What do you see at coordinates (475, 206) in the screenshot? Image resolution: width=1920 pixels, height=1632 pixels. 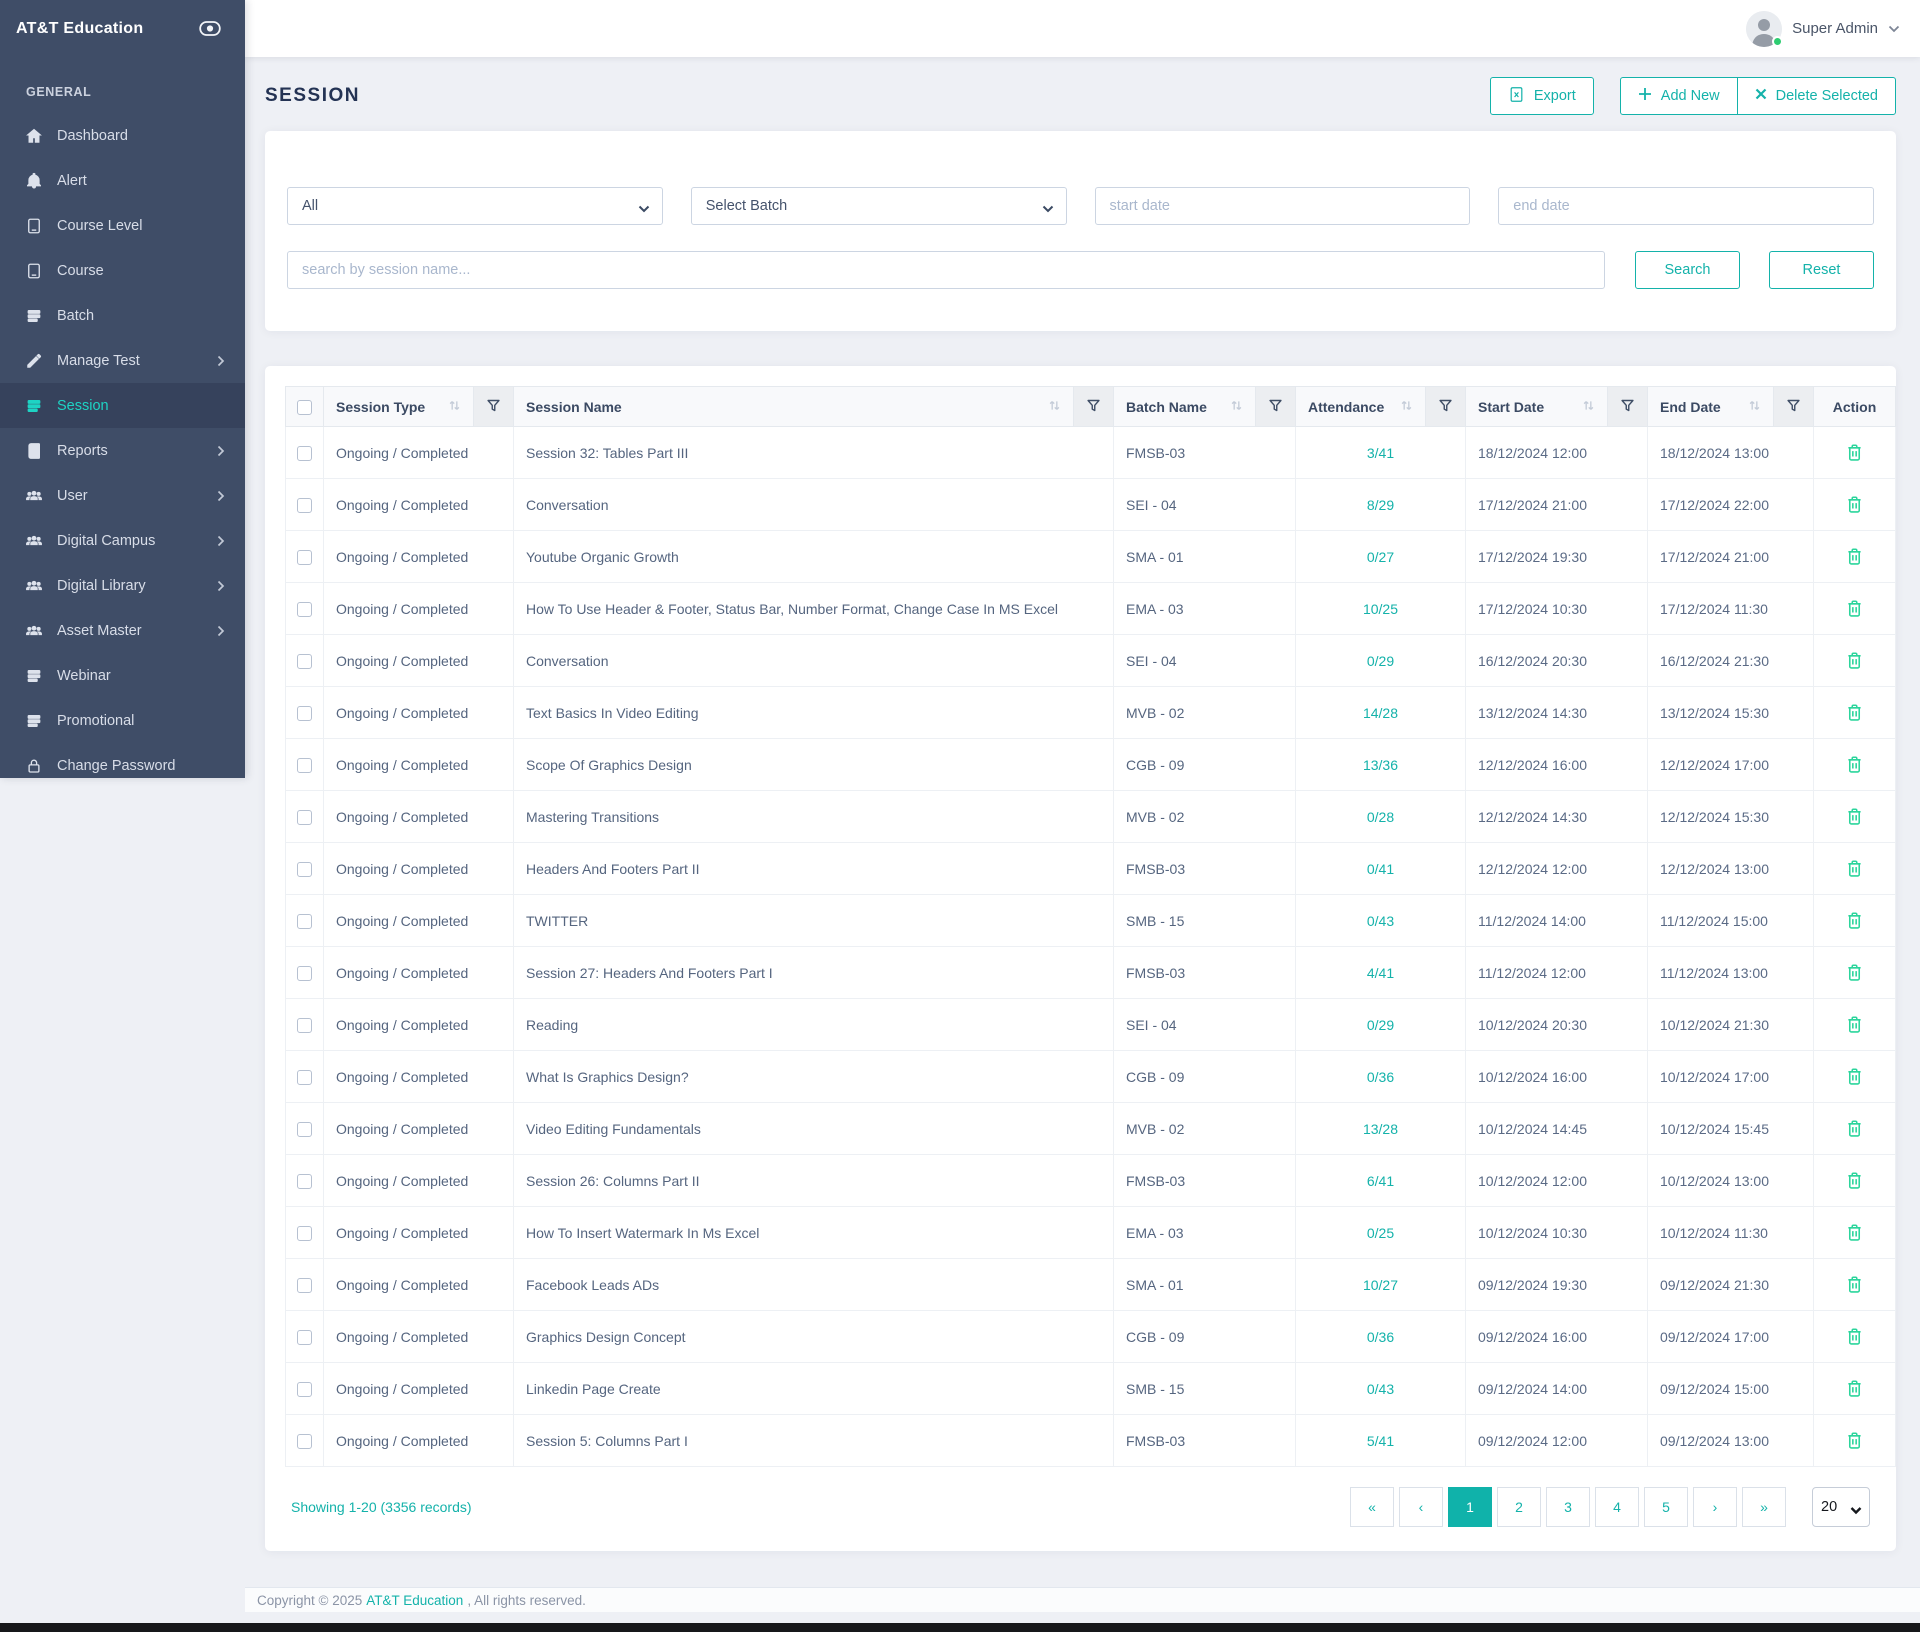 I see `session-type-select: All` at bounding box center [475, 206].